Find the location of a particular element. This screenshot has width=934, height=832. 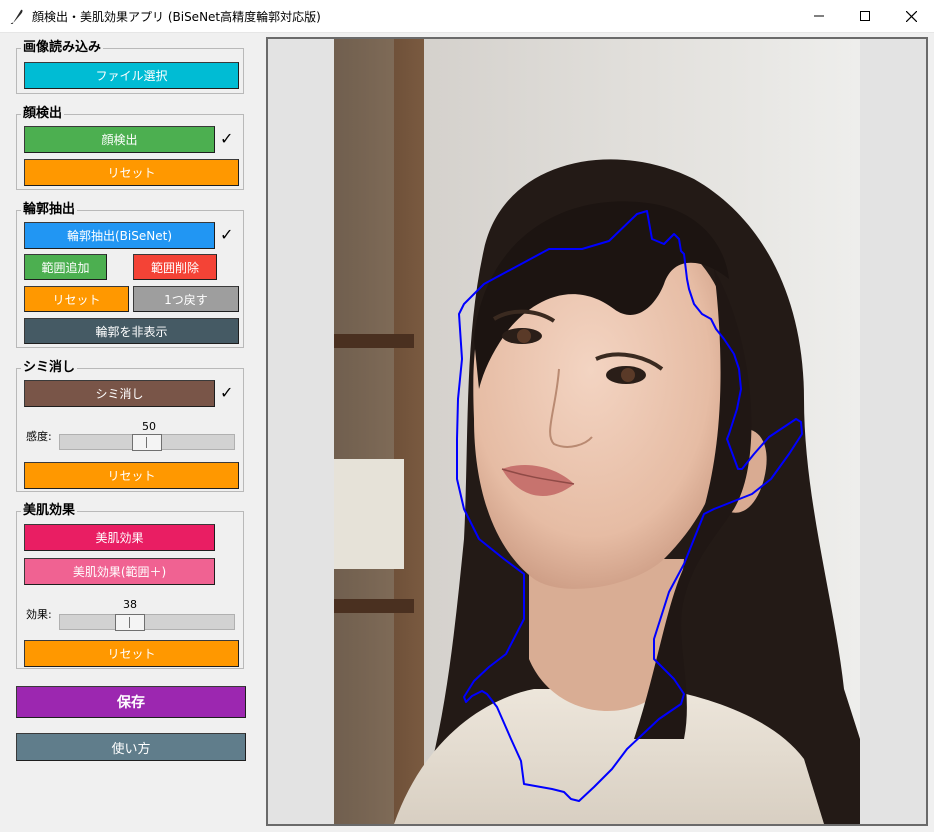

sensitivity-slider-thumb is located at coordinates (147, 442).